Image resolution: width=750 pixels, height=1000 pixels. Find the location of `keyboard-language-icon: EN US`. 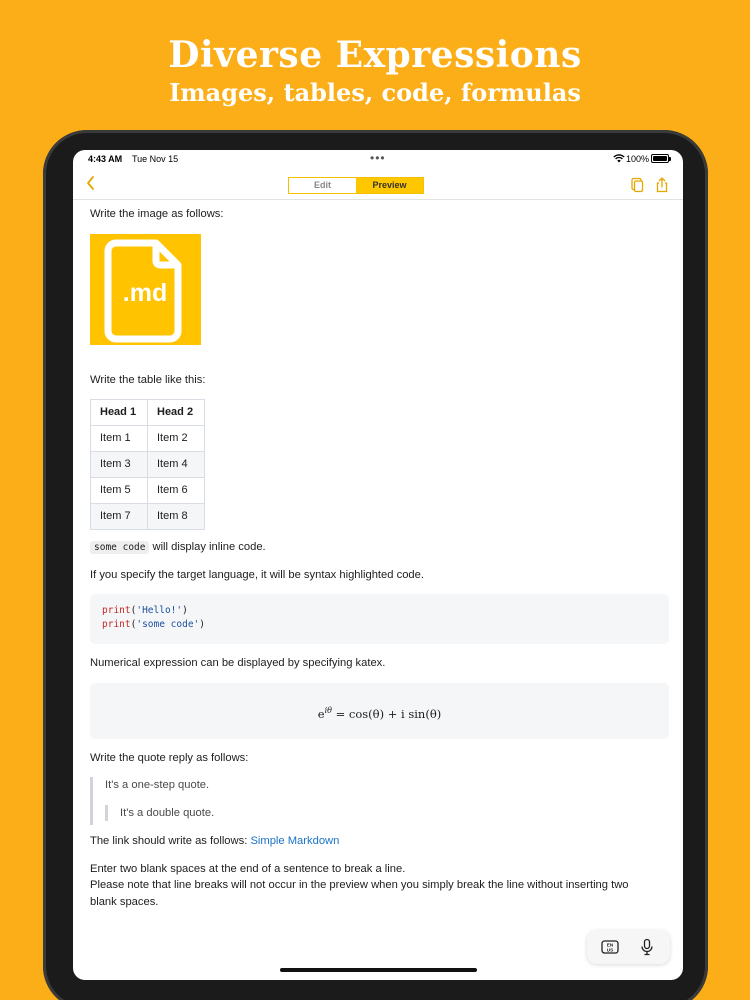

keyboard-language-icon: EN US is located at coordinates (610, 947).